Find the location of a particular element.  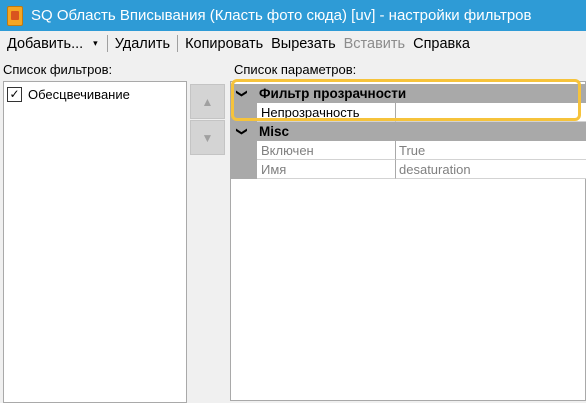

move-down-button: ▼ is located at coordinates (207, 137).